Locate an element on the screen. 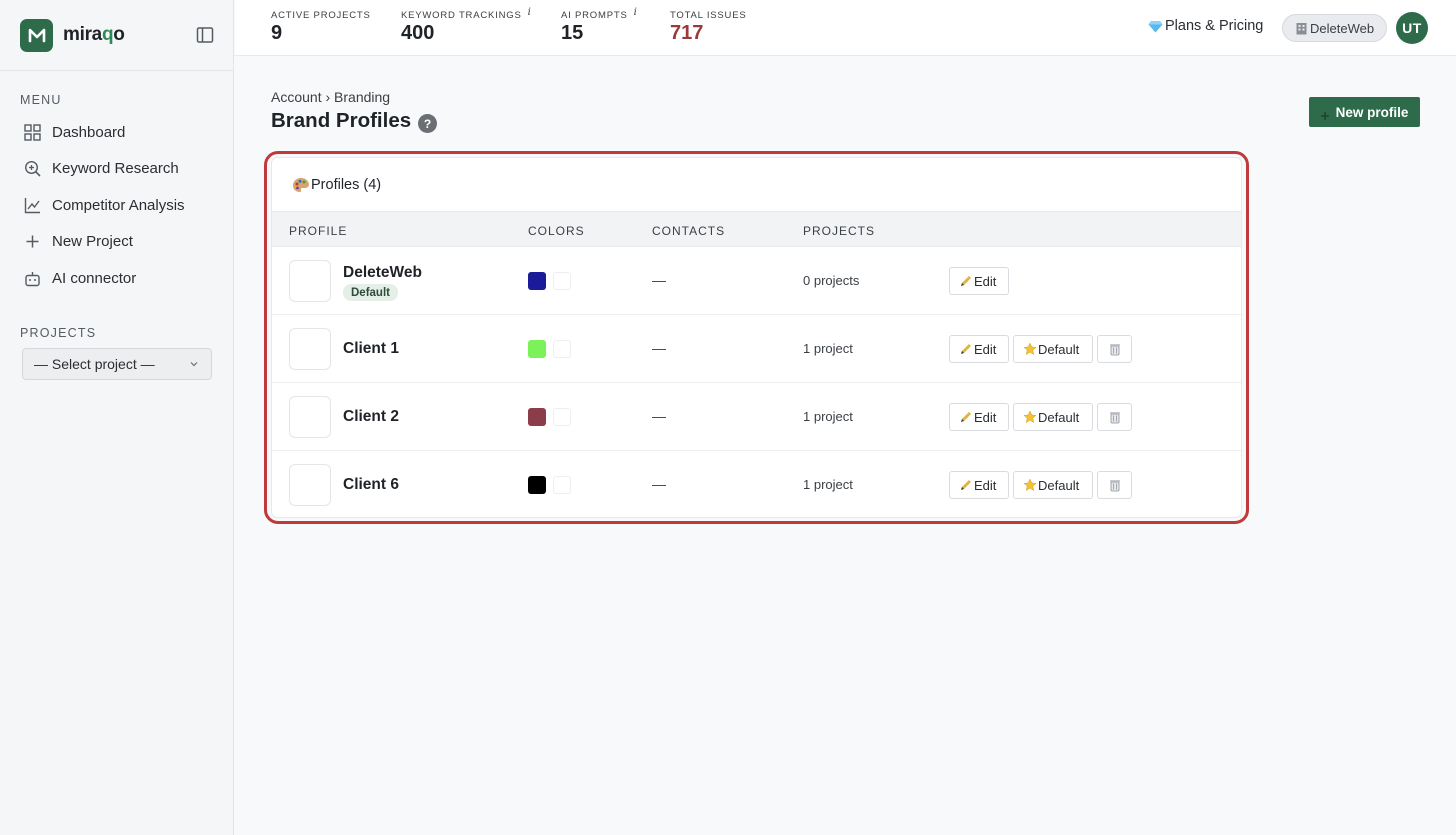 The height and width of the screenshot is (835, 1456). palette-icon is located at coordinates (301, 184).